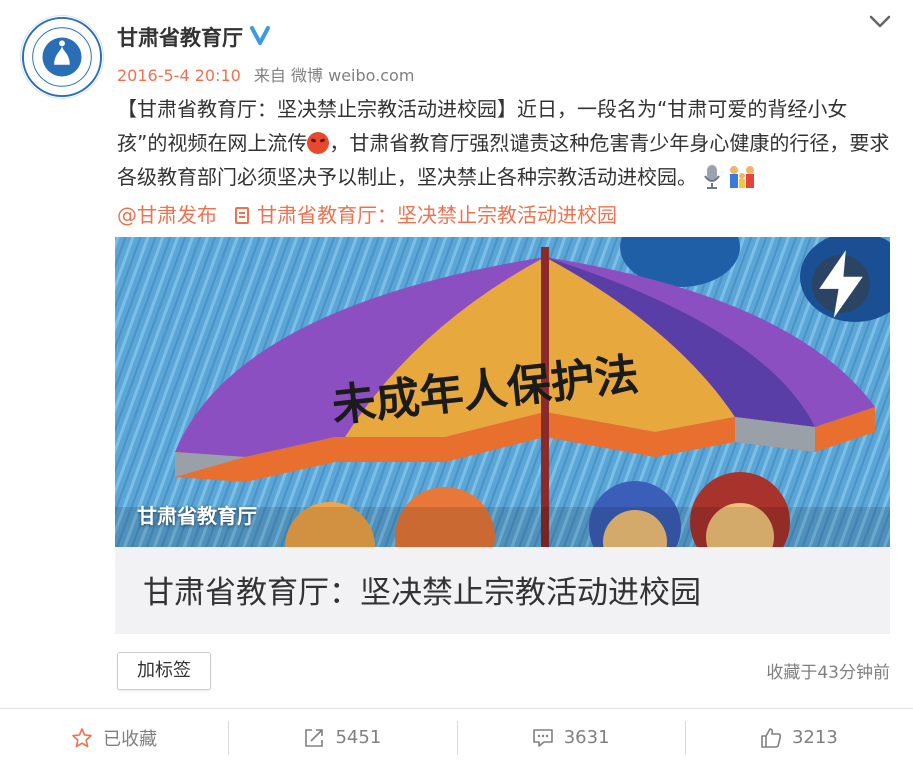 This screenshot has width=913, height=766. What do you see at coordinates (814, 737) in the screenshot?
I see `like-count: 3213` at bounding box center [814, 737].